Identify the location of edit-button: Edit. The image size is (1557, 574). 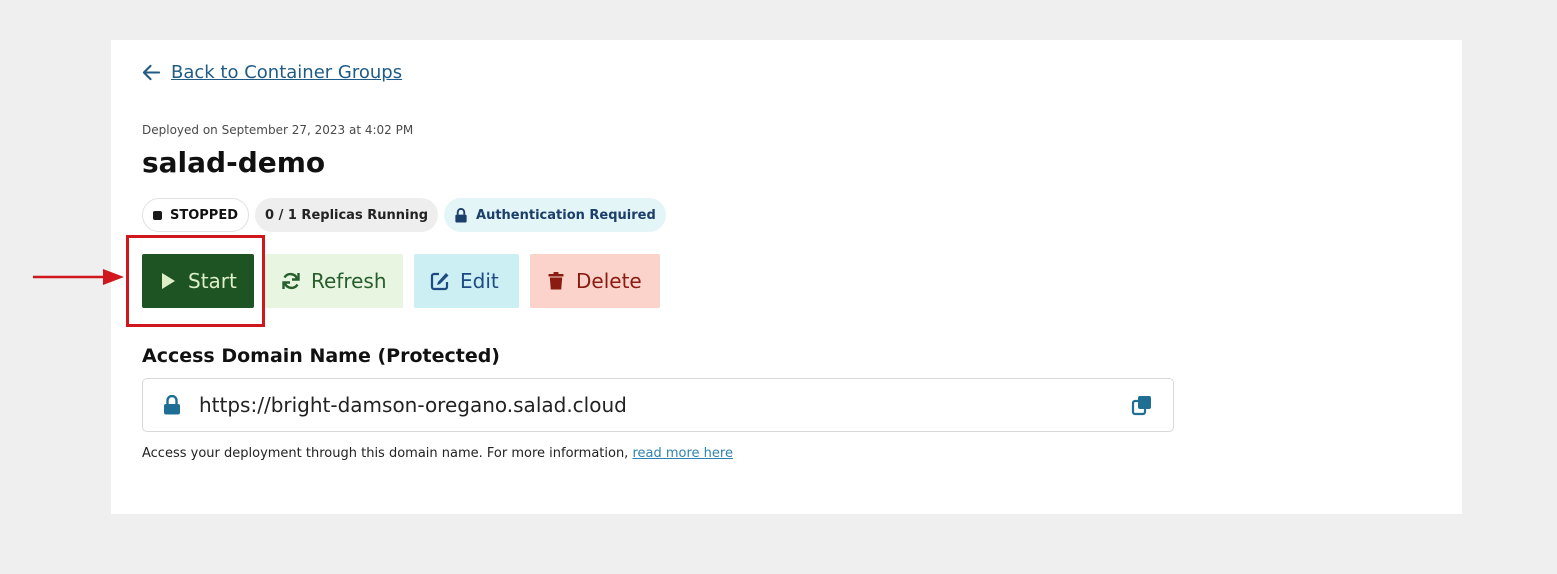
(466, 281).